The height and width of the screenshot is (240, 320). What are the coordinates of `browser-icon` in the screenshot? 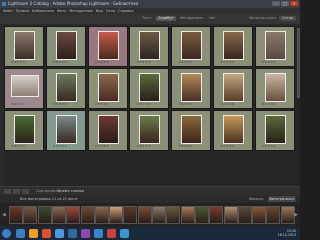 It's located at (59, 233).